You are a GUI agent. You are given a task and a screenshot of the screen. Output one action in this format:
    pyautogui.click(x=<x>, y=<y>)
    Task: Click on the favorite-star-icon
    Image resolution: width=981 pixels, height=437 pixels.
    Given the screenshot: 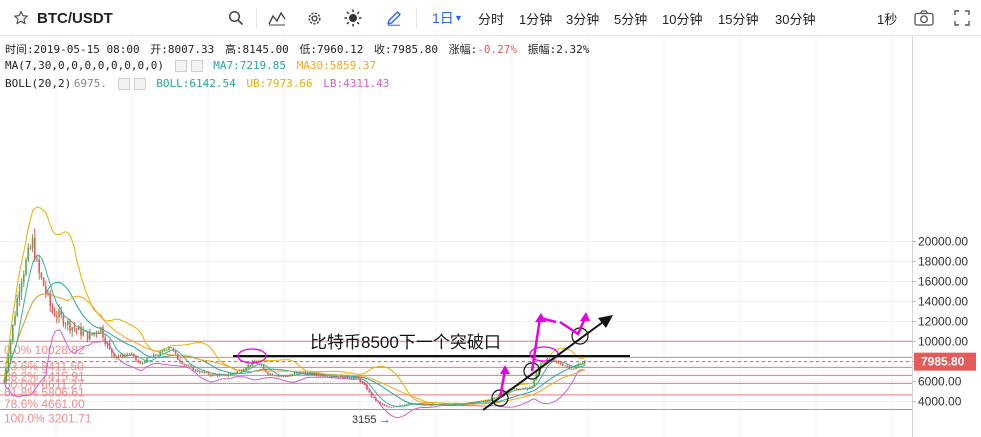 What is the action you would take?
    pyautogui.click(x=21, y=18)
    